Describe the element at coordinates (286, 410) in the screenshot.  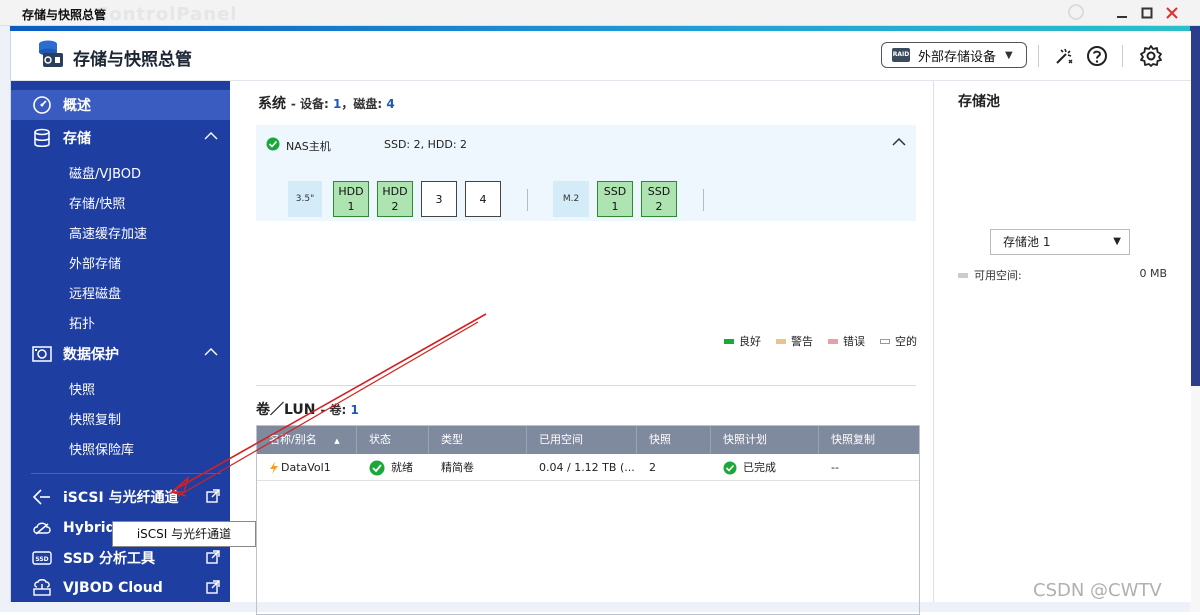
I see `volume-title: 卷／LUN` at that location.